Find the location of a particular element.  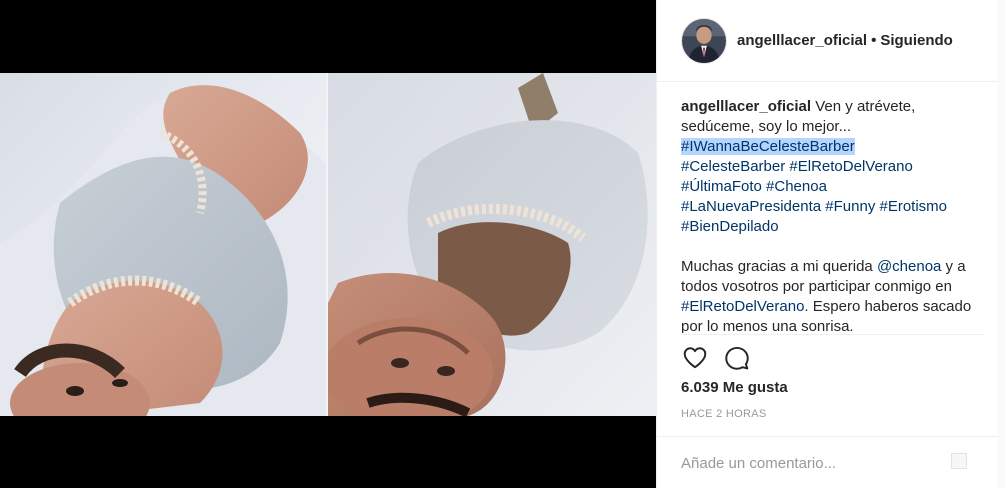

post-header: angelllacer_oficial • Siguiendo is located at coordinates (831, 41).